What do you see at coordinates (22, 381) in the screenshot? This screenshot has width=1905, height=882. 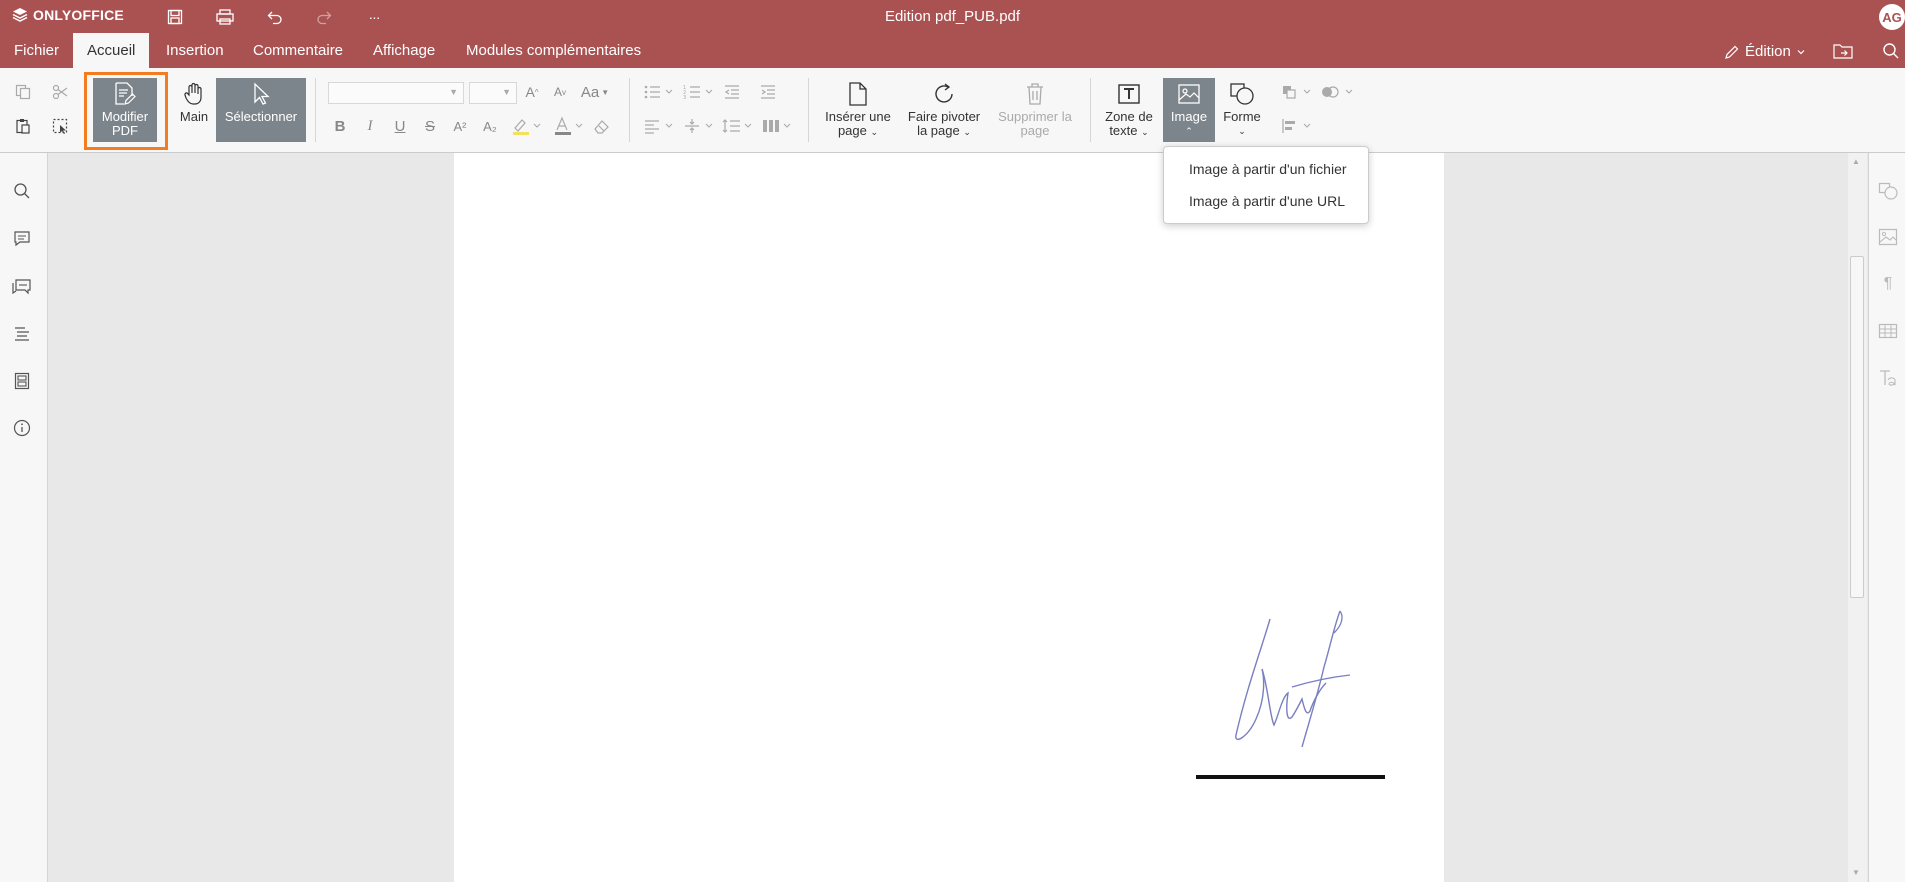 I see `thumbnails-icon` at bounding box center [22, 381].